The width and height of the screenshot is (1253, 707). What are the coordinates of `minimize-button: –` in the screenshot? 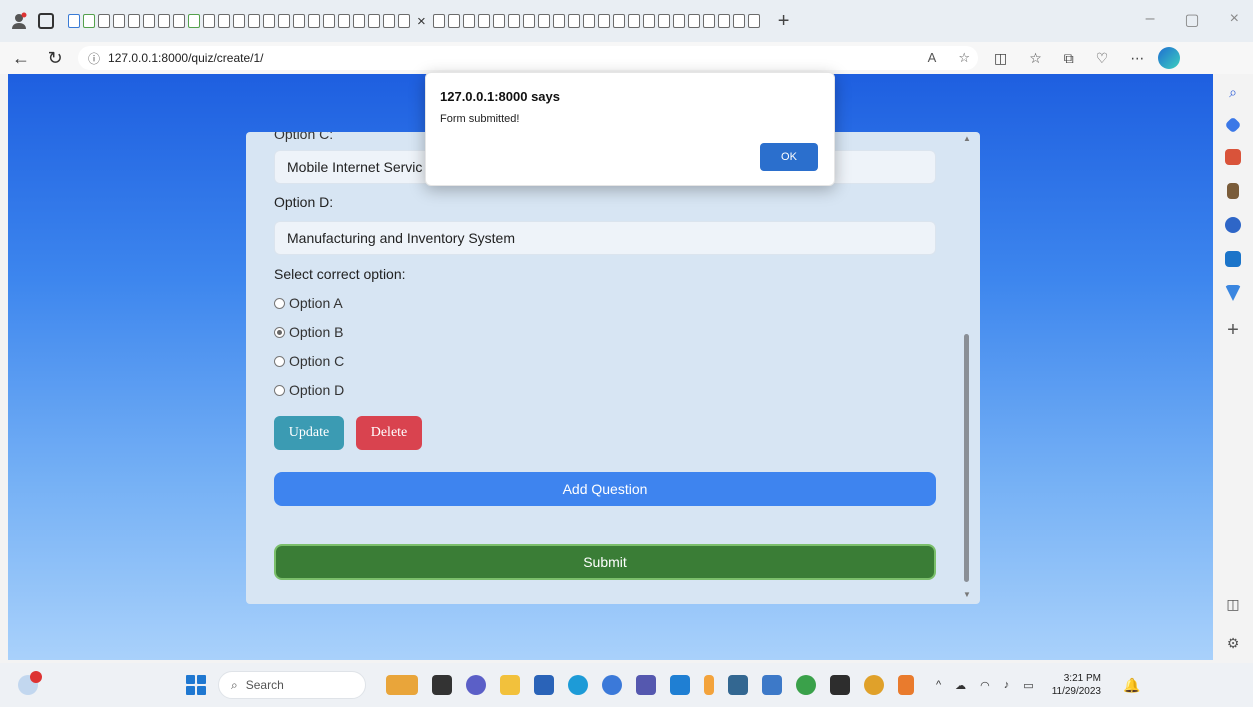 It's located at (1150, 20).